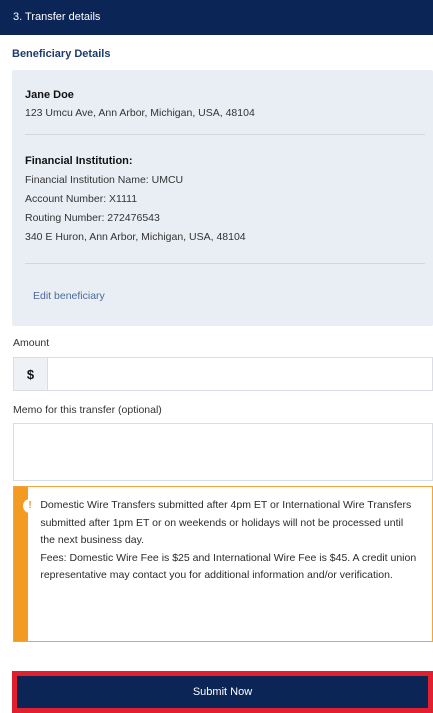  Describe the element at coordinates (25, 564) in the screenshot. I see `notice-accent-stripe: !` at that location.